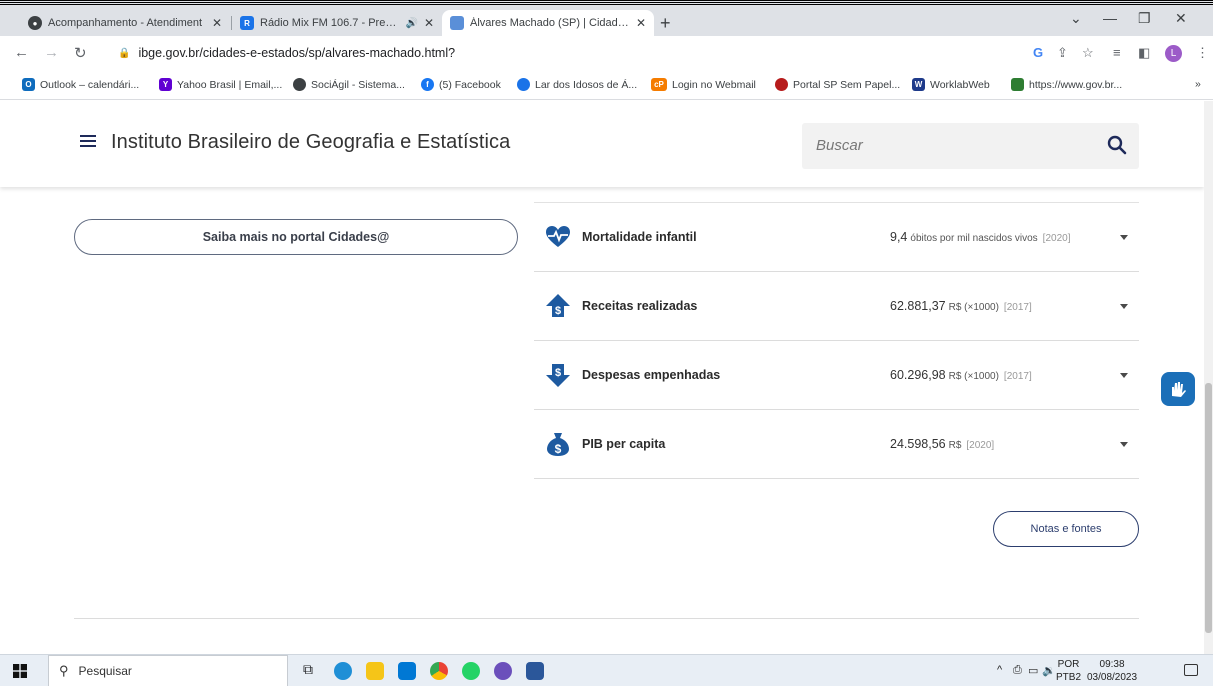  What do you see at coordinates (961, 375) in the screenshot?
I see `indicator-value: 60.296,98 R$ (×1000) [2017]` at bounding box center [961, 375].